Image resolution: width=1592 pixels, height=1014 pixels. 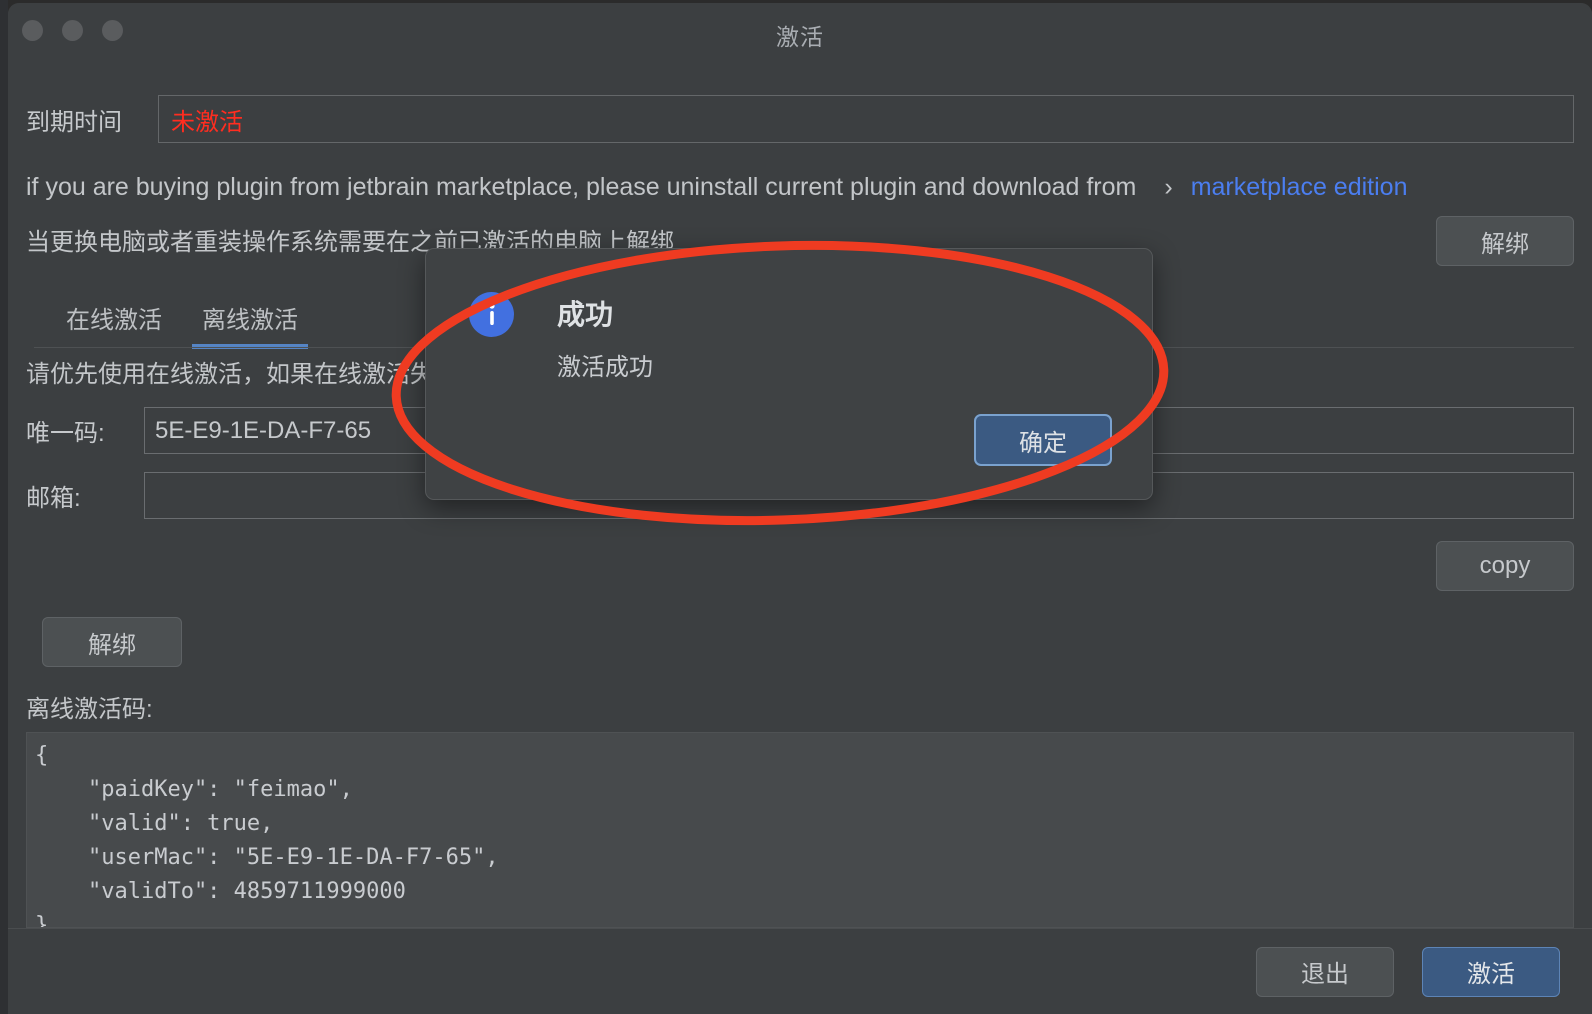 I want to click on exit-button: 退出, so click(x=1325, y=971).